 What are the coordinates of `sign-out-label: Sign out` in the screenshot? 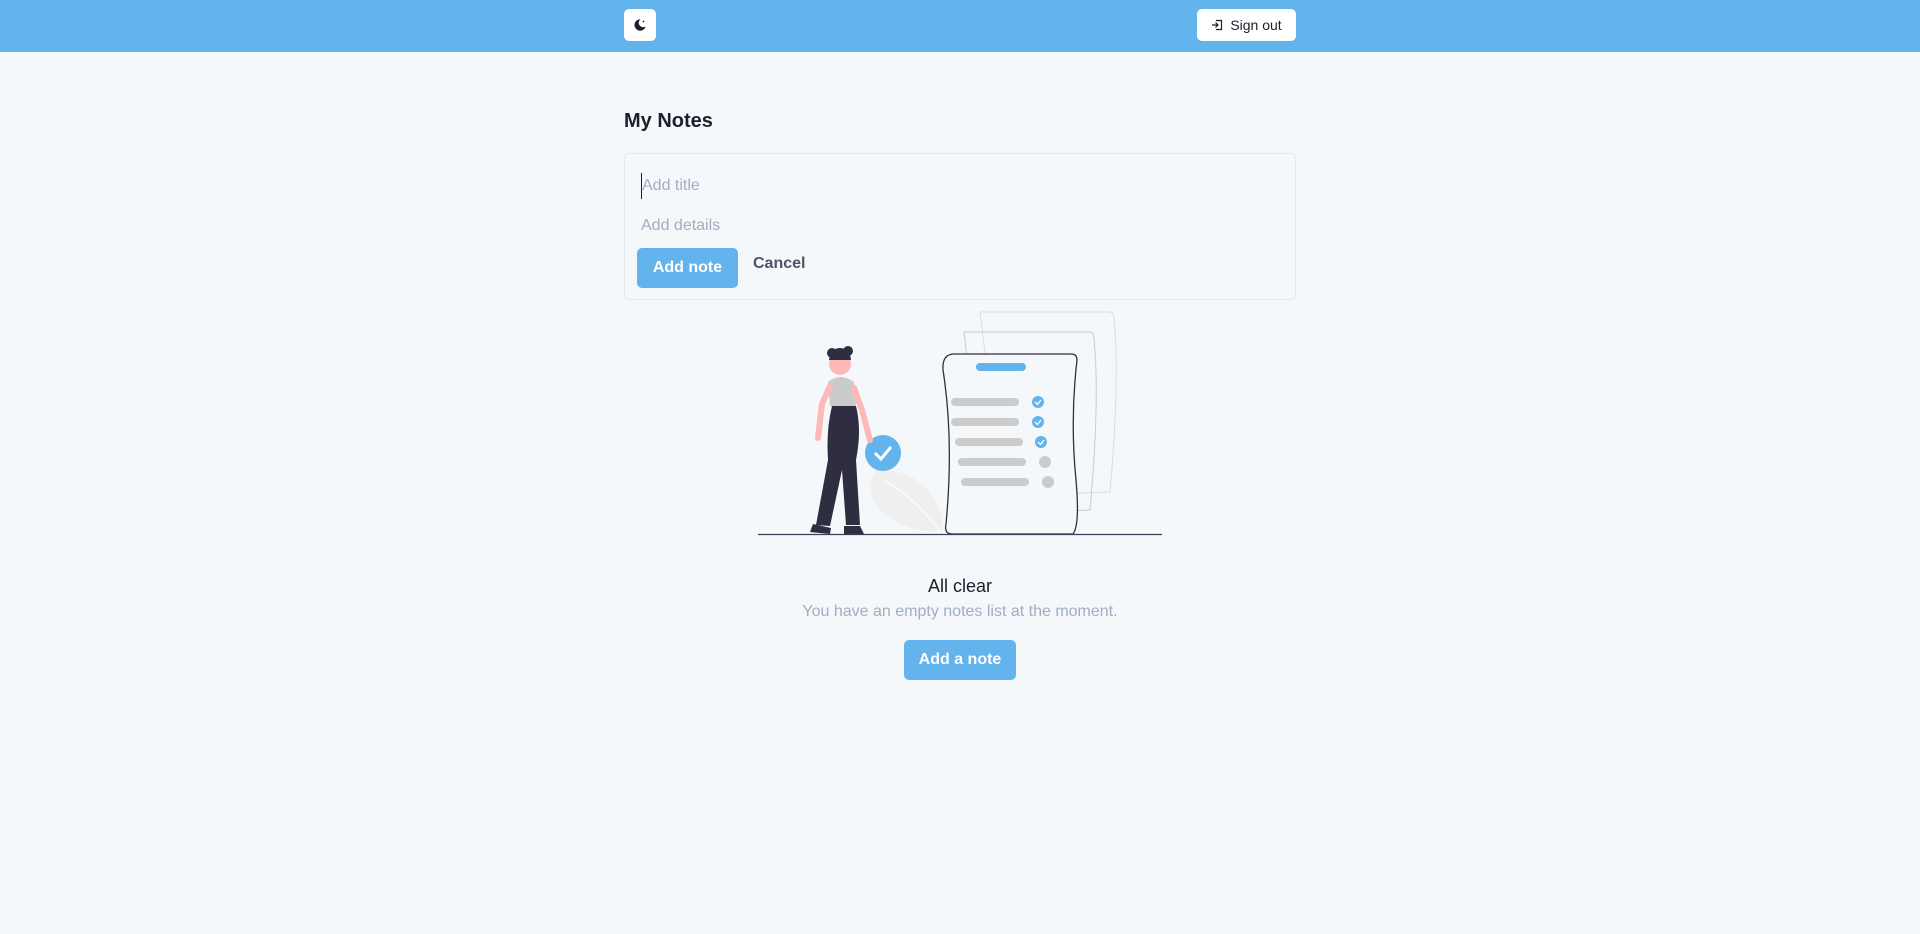 It's located at (1256, 25).